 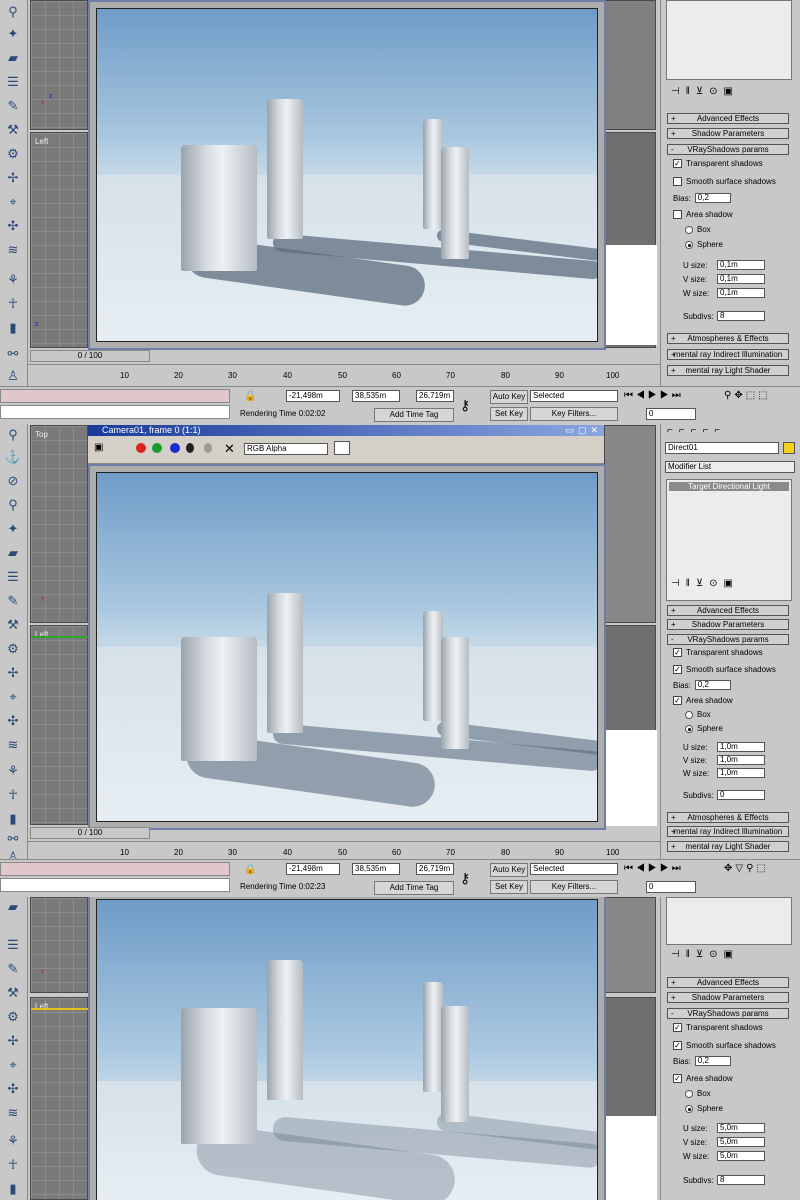 What do you see at coordinates (741, 1128) in the screenshot?
I see `u-size-field: 5,0m` at bounding box center [741, 1128].